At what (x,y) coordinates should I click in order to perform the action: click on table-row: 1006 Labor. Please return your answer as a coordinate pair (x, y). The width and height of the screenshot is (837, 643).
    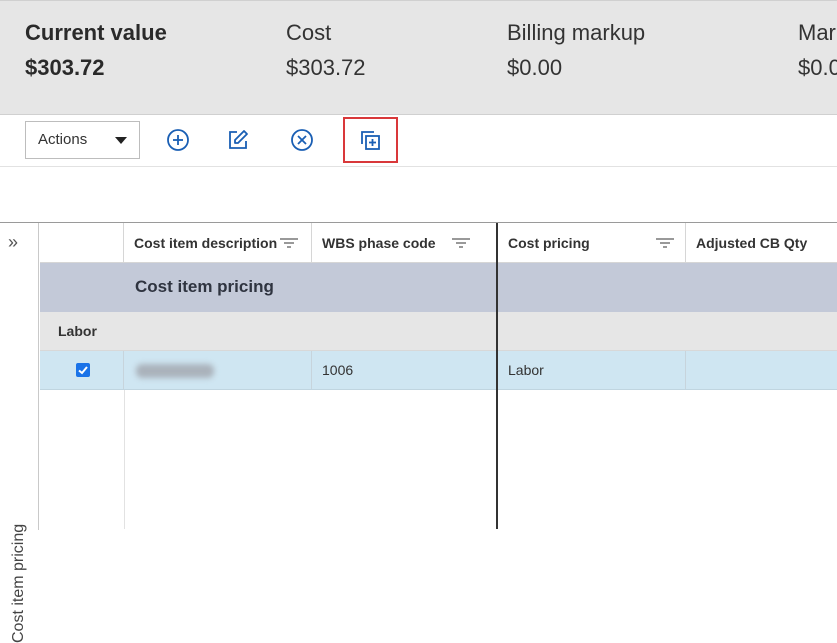
    Looking at the image, I should click on (438, 370).